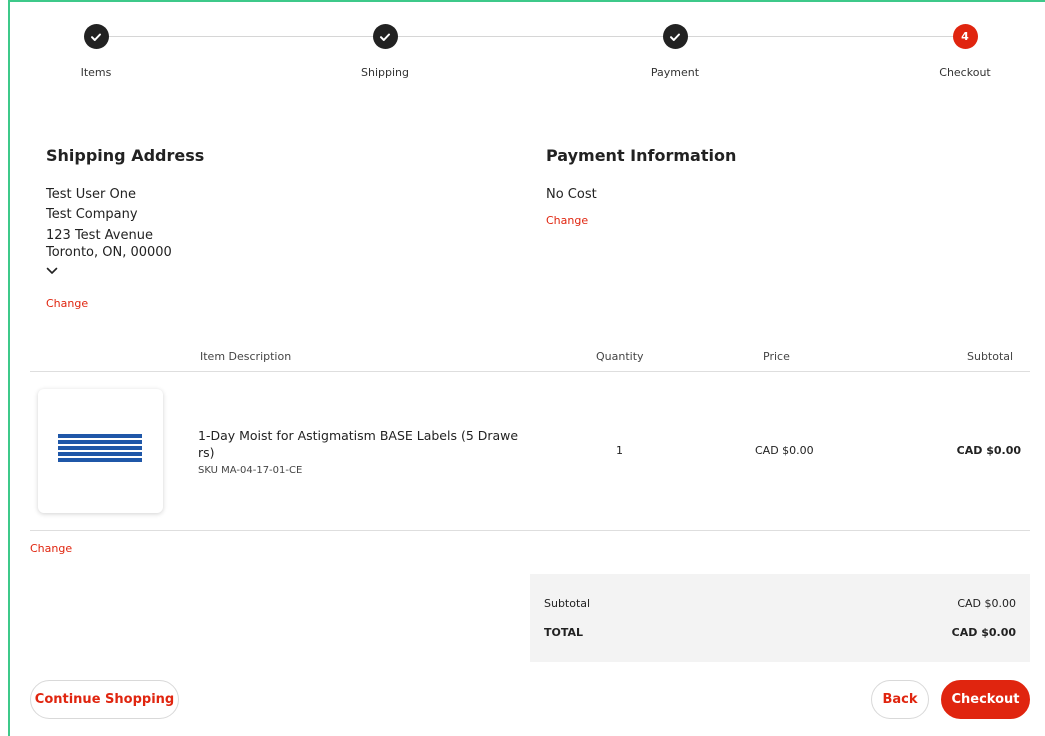 This screenshot has width=1045, height=736. What do you see at coordinates (96, 51) in the screenshot?
I see `step-items: Items` at bounding box center [96, 51].